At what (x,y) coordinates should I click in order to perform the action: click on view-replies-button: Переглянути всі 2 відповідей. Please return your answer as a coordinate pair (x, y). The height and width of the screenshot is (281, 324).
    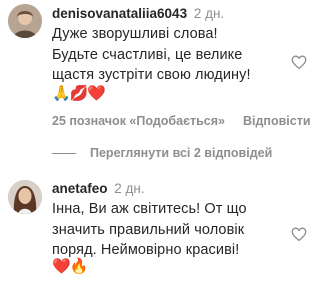
    Looking at the image, I should click on (162, 153).